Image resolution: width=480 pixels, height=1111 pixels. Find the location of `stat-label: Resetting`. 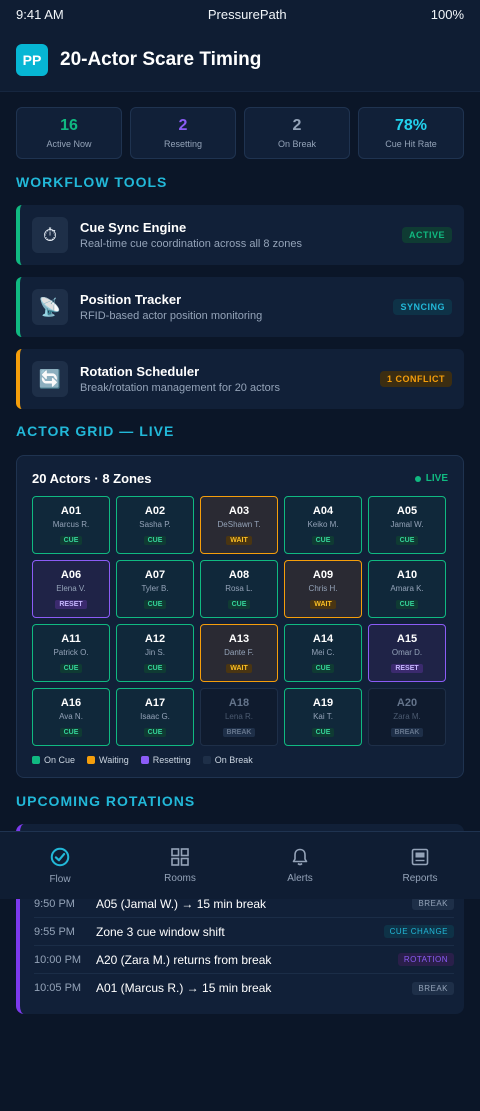

stat-label: Resetting is located at coordinates (183, 144).